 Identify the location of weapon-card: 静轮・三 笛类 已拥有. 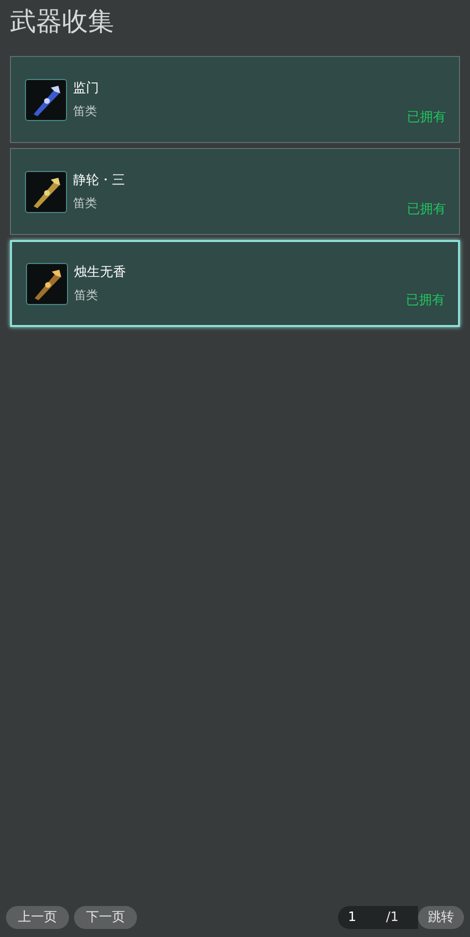
(235, 191).